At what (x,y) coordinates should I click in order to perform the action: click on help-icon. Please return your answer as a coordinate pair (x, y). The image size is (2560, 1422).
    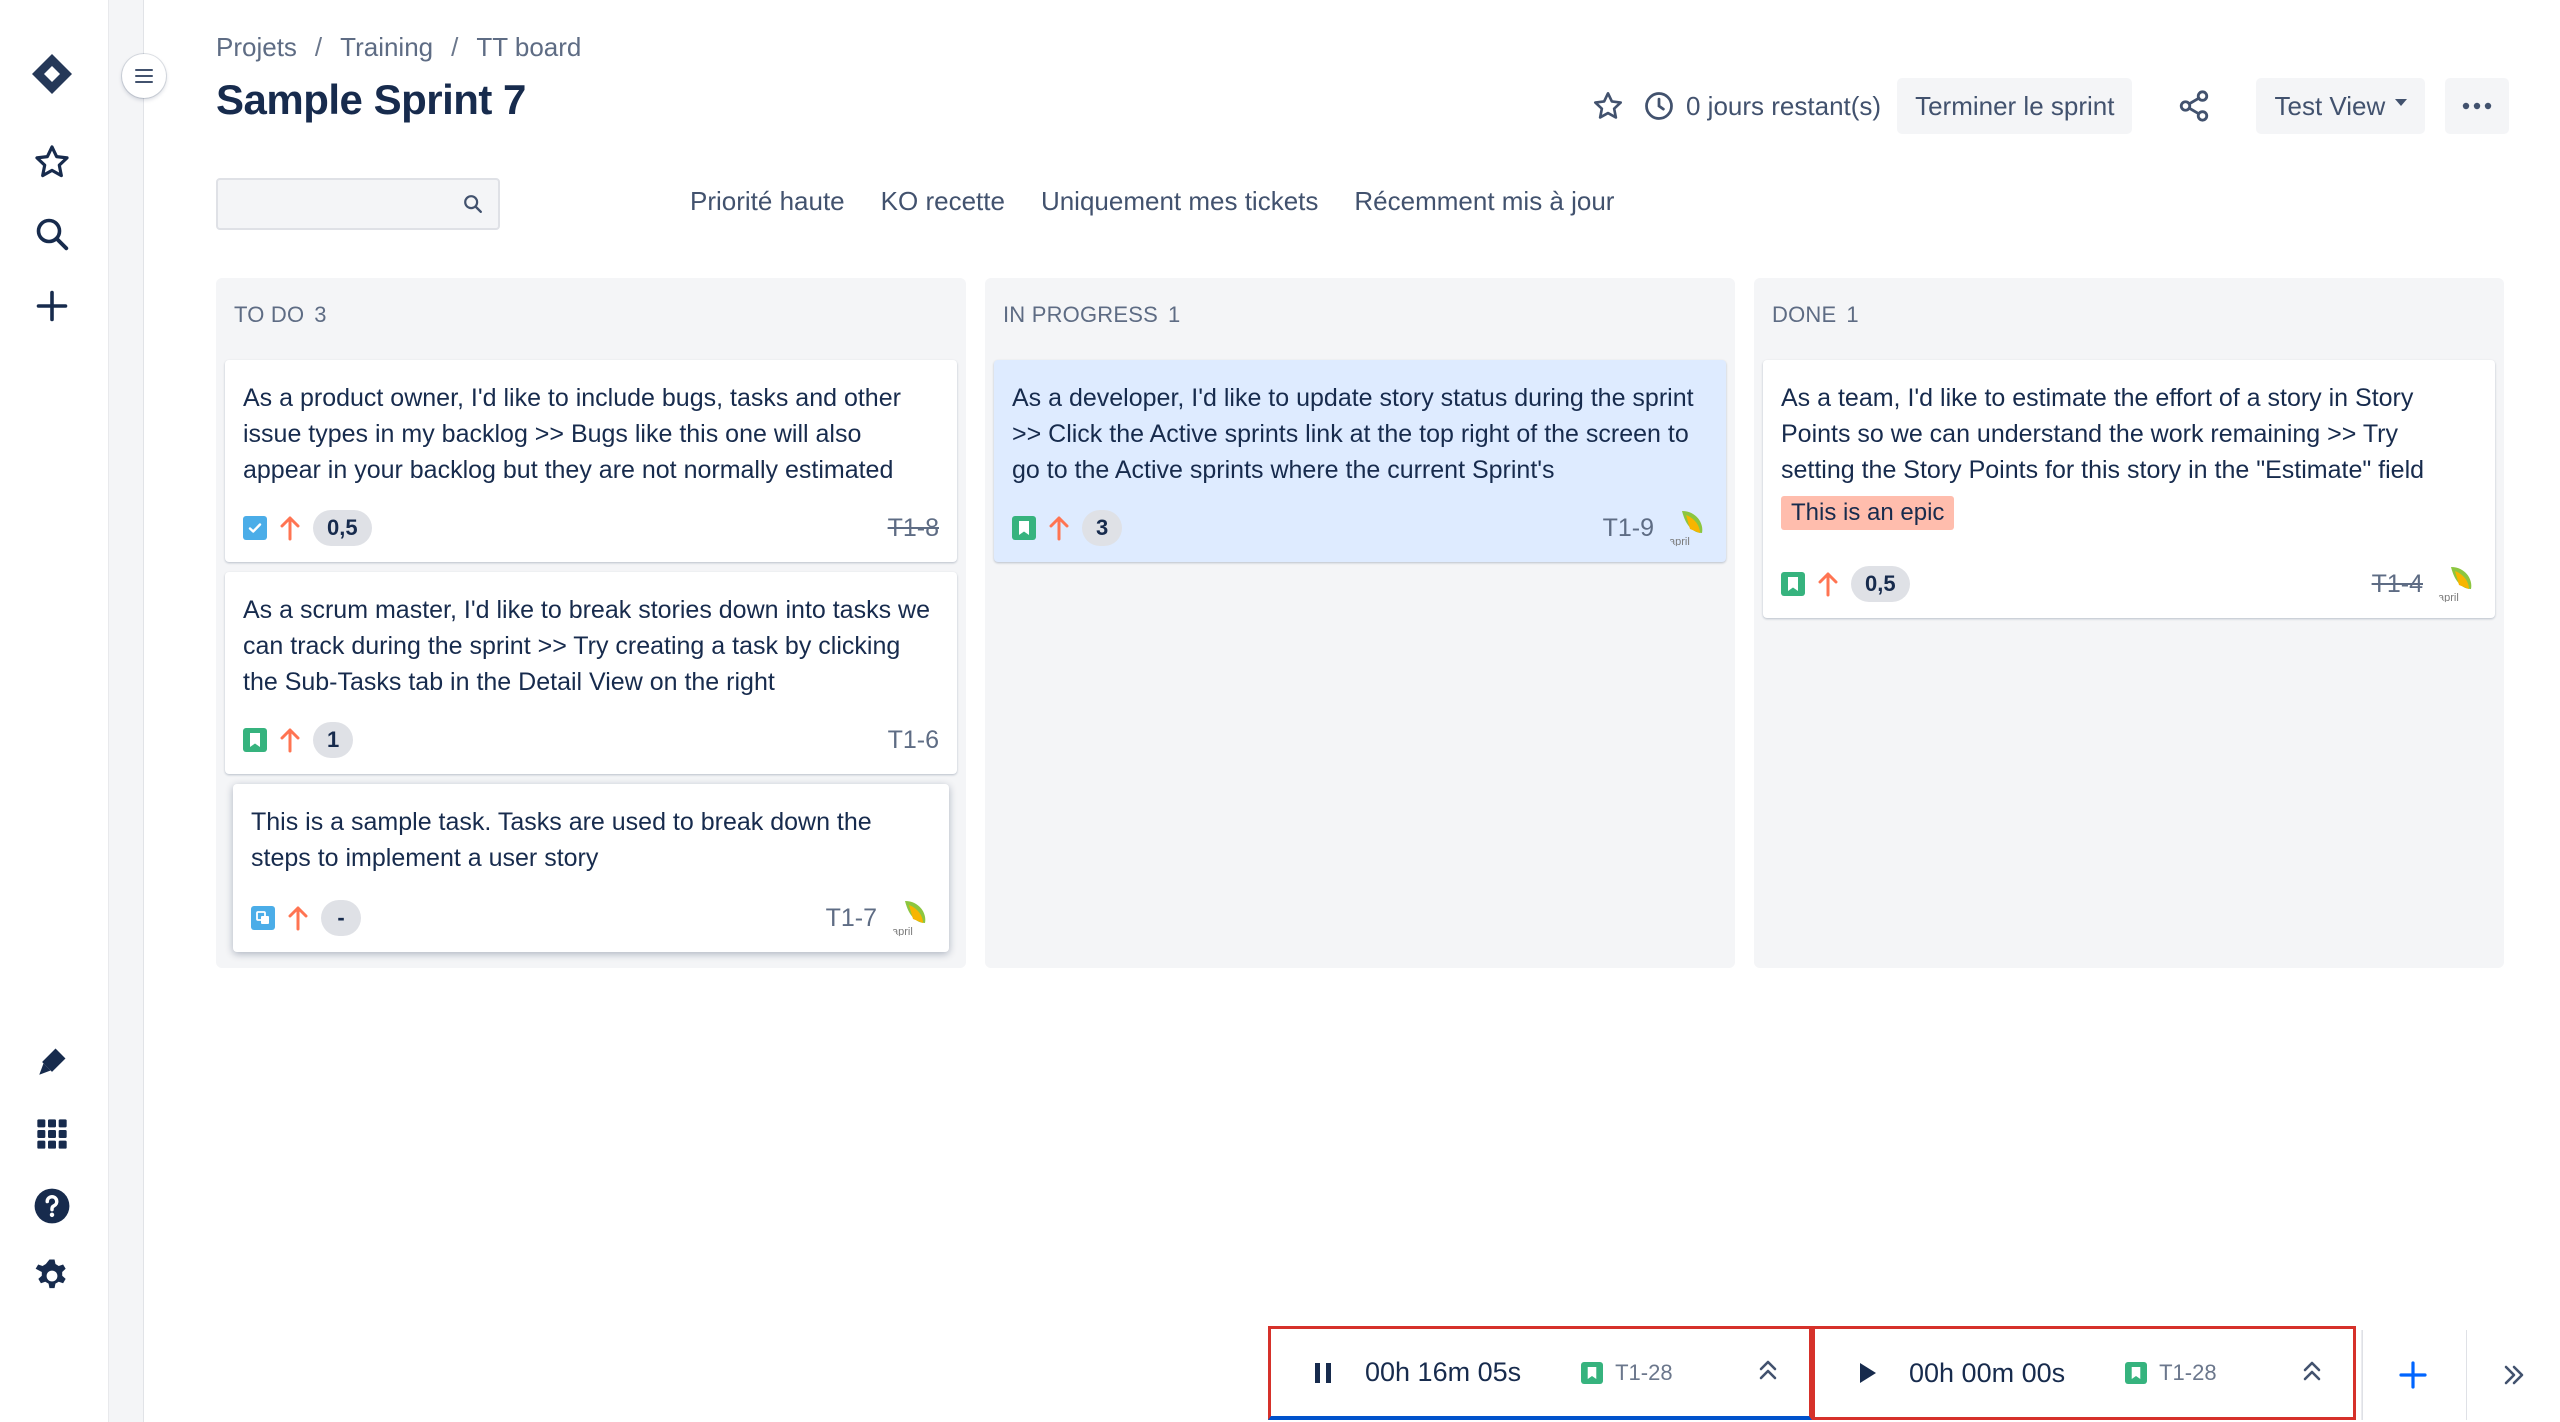
    Looking at the image, I should click on (52, 1206).